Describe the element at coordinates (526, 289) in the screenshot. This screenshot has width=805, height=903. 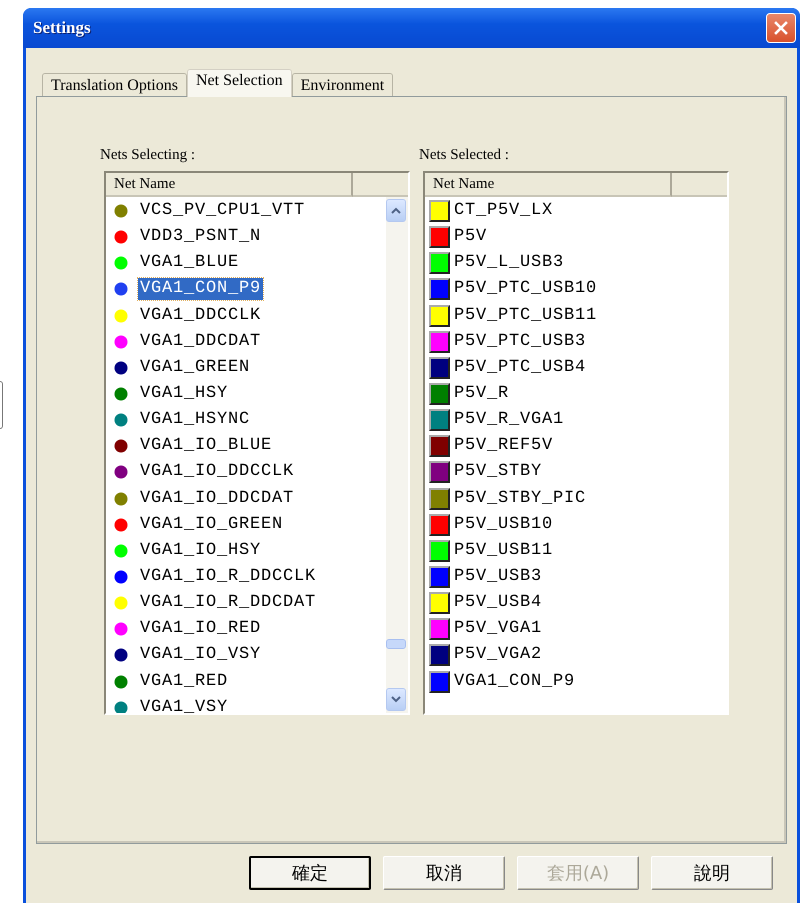
I see `net-item: P5V_PTC_USB10` at that location.